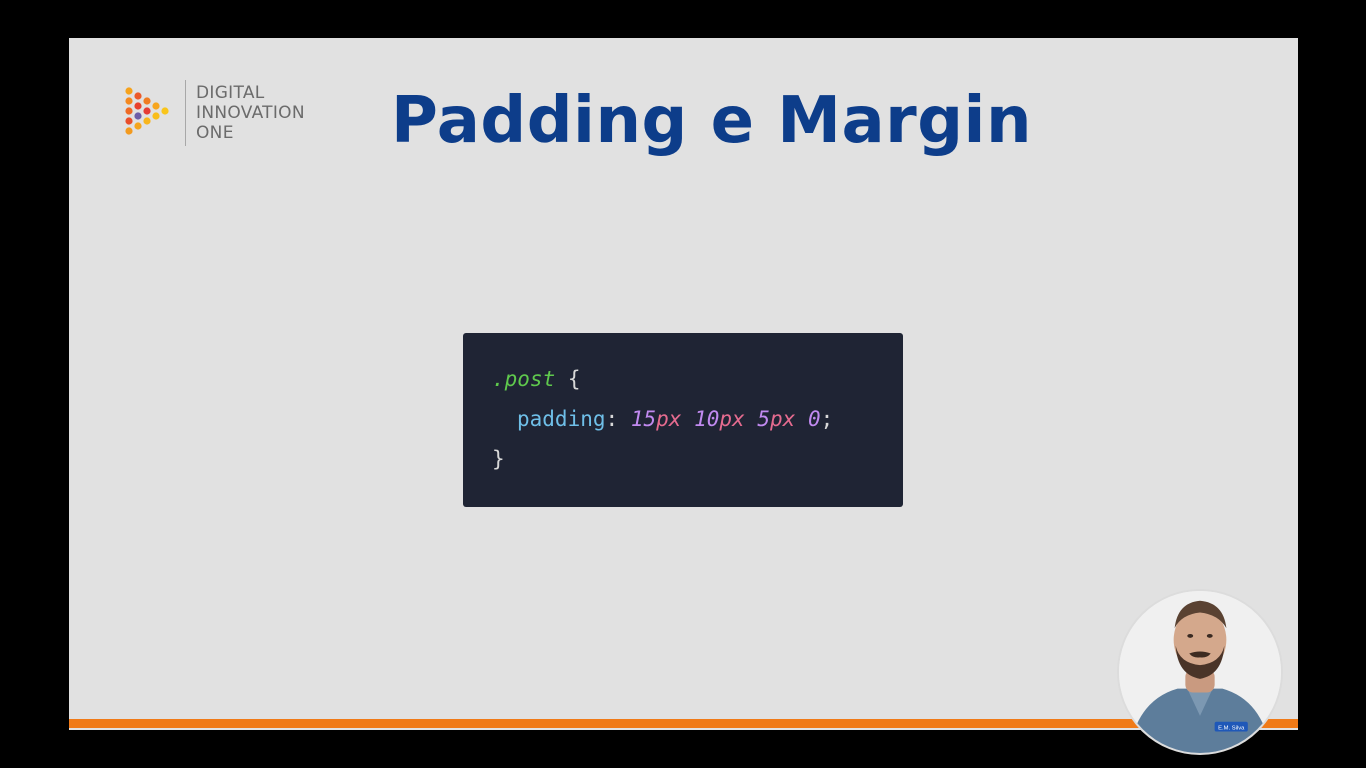 This screenshot has height=768, width=1366. Describe the element at coordinates (1231, 729) in the screenshot. I see `presenter-badge: E.M. Silva` at that location.